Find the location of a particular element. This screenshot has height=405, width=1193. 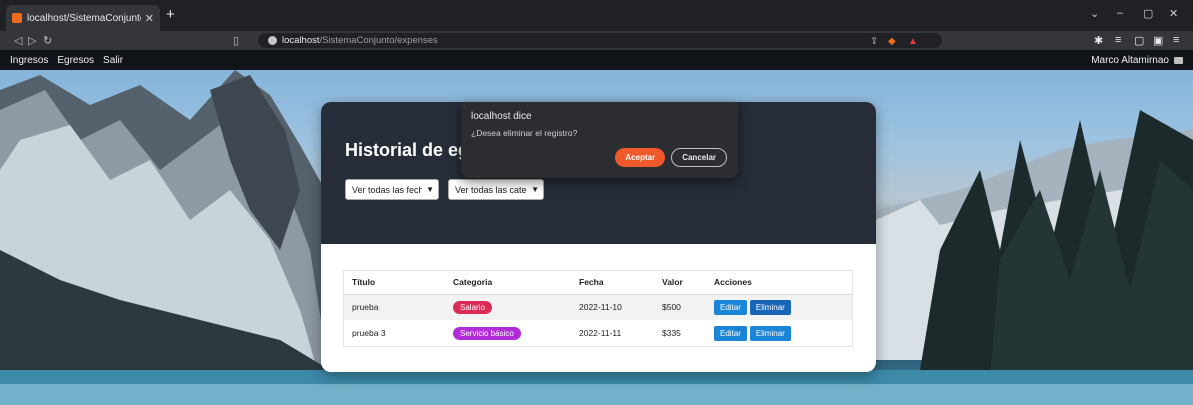

url-host: localhost is located at coordinates (301, 40).